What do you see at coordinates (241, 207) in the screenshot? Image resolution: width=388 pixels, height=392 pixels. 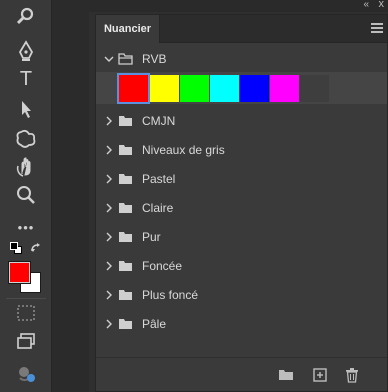 I see `group-row-claire: Claire` at bounding box center [241, 207].